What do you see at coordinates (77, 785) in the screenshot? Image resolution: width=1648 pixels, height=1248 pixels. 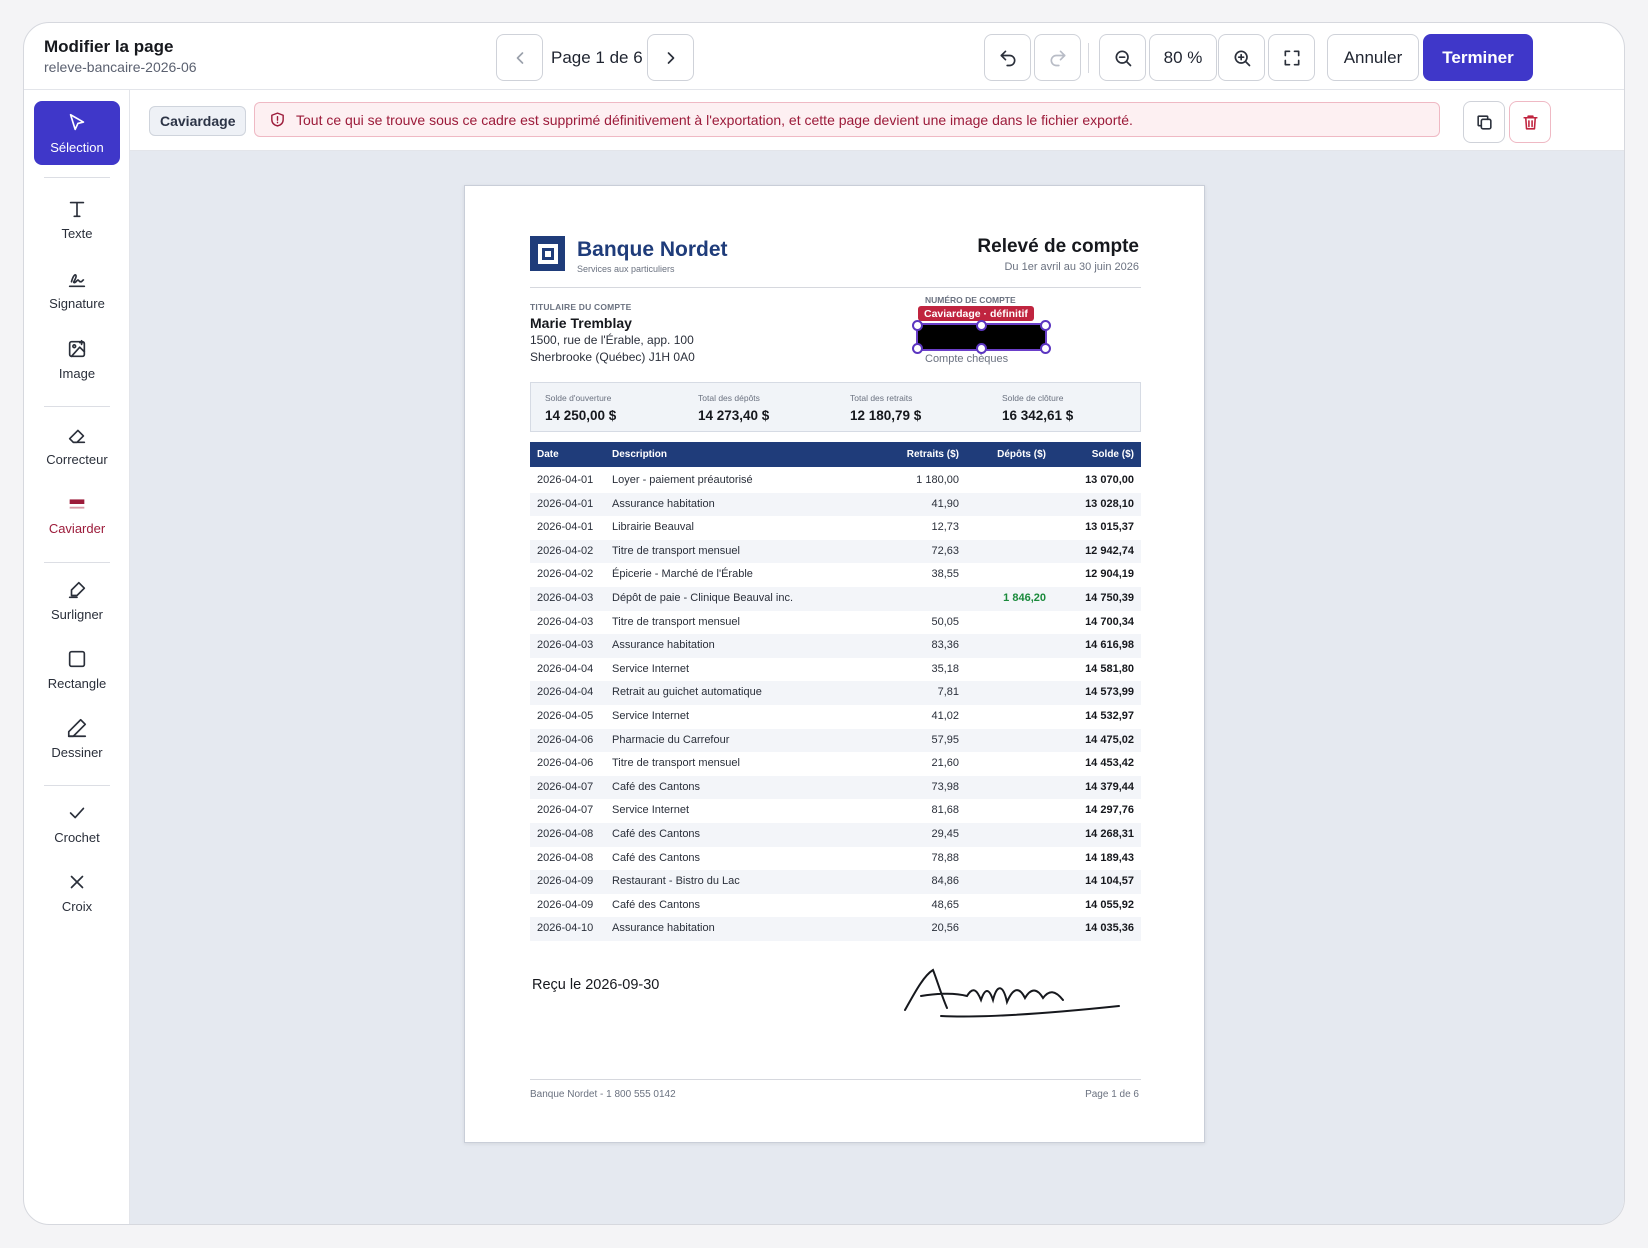 I see `tool-divider` at bounding box center [77, 785].